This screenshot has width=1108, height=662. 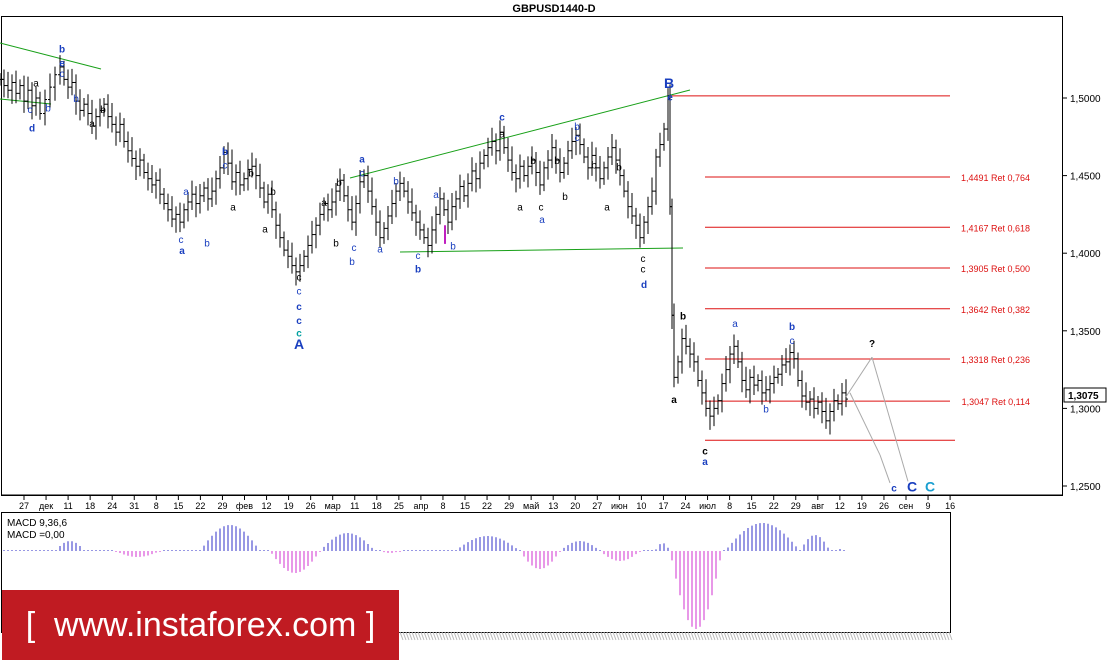 I want to click on wave-label: B, so click(x=669, y=83).